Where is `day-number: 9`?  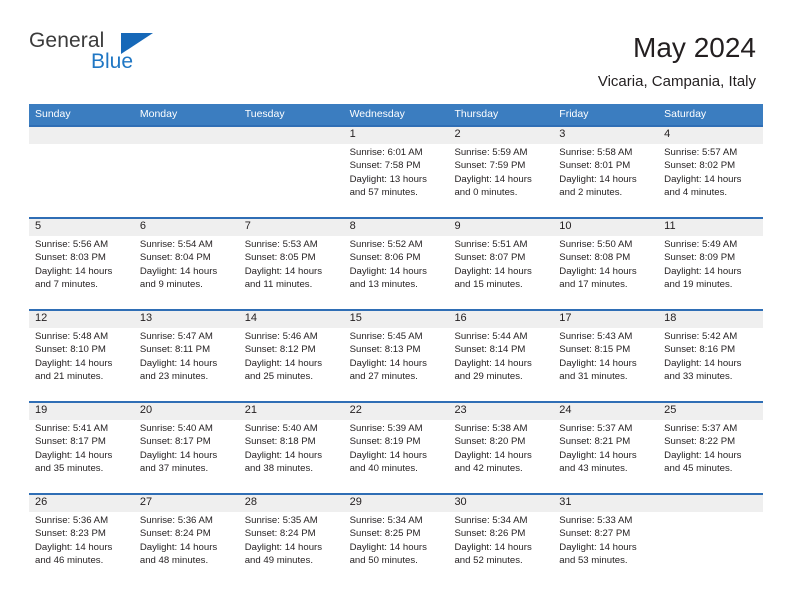 day-number: 9 is located at coordinates (457, 226).